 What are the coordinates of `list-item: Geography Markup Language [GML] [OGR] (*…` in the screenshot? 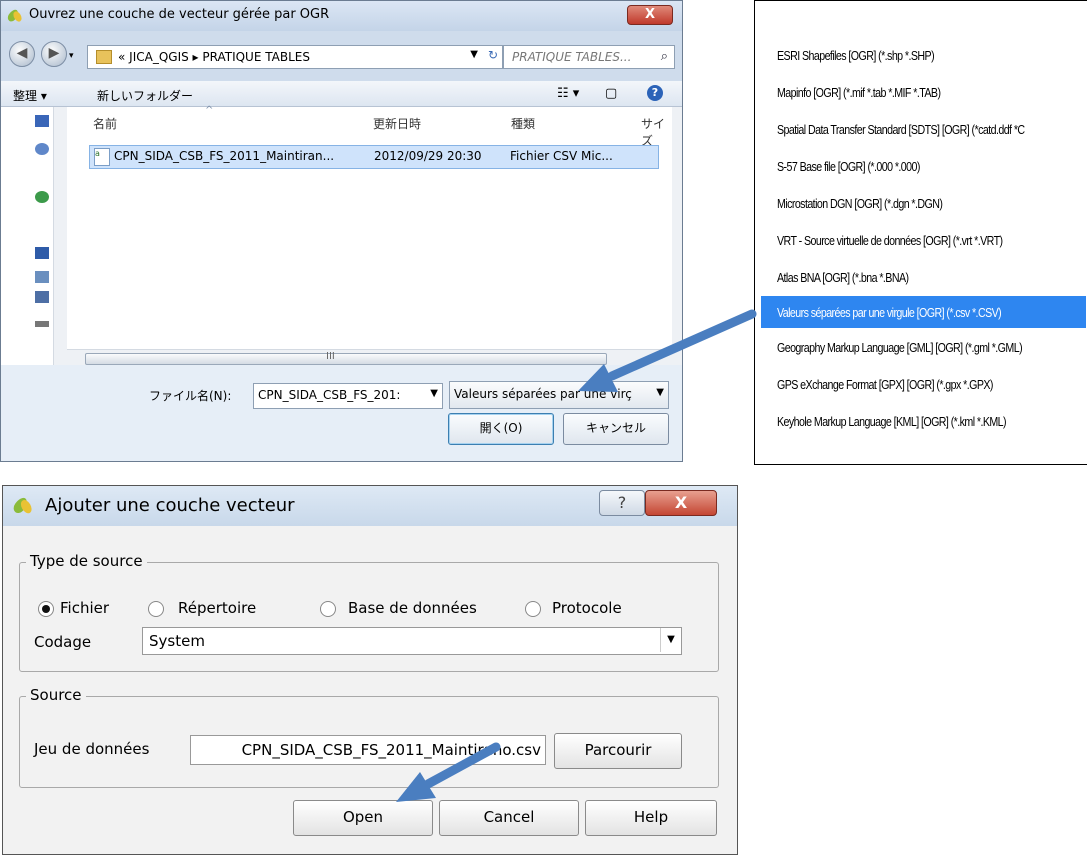 It's located at (908, 347).